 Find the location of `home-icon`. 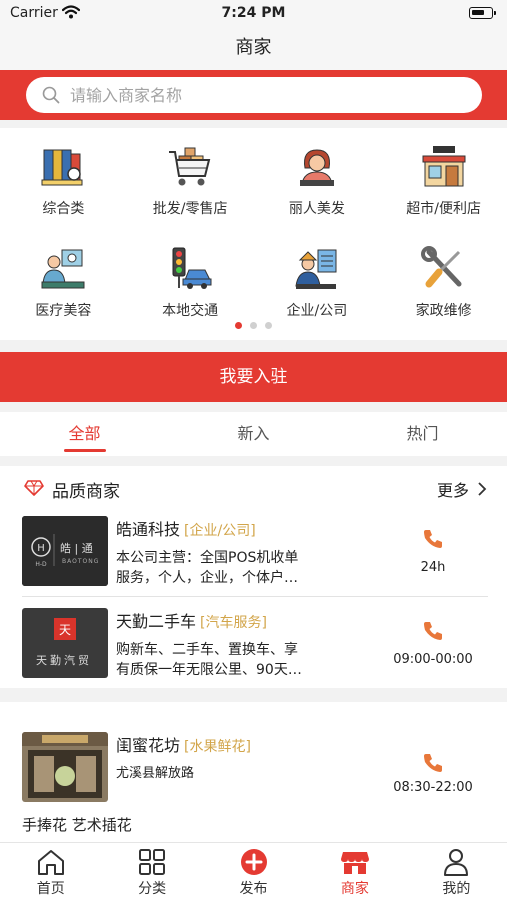

home-icon is located at coordinates (50, 862).